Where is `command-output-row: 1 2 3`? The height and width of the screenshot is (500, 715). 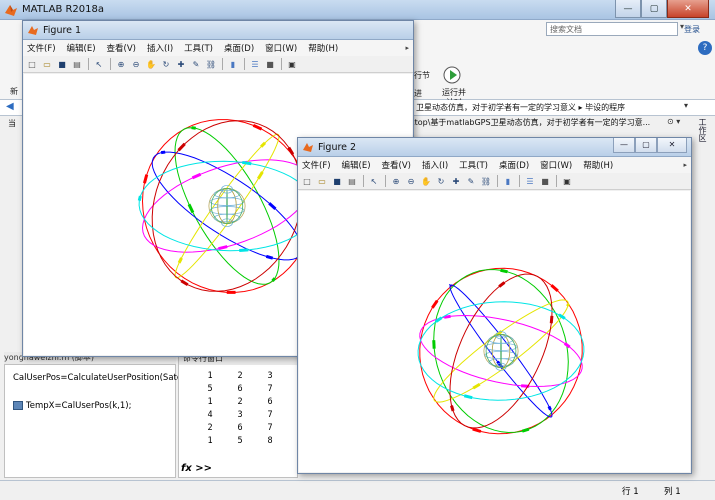 command-output-row: 1 2 3 is located at coordinates (240, 377).